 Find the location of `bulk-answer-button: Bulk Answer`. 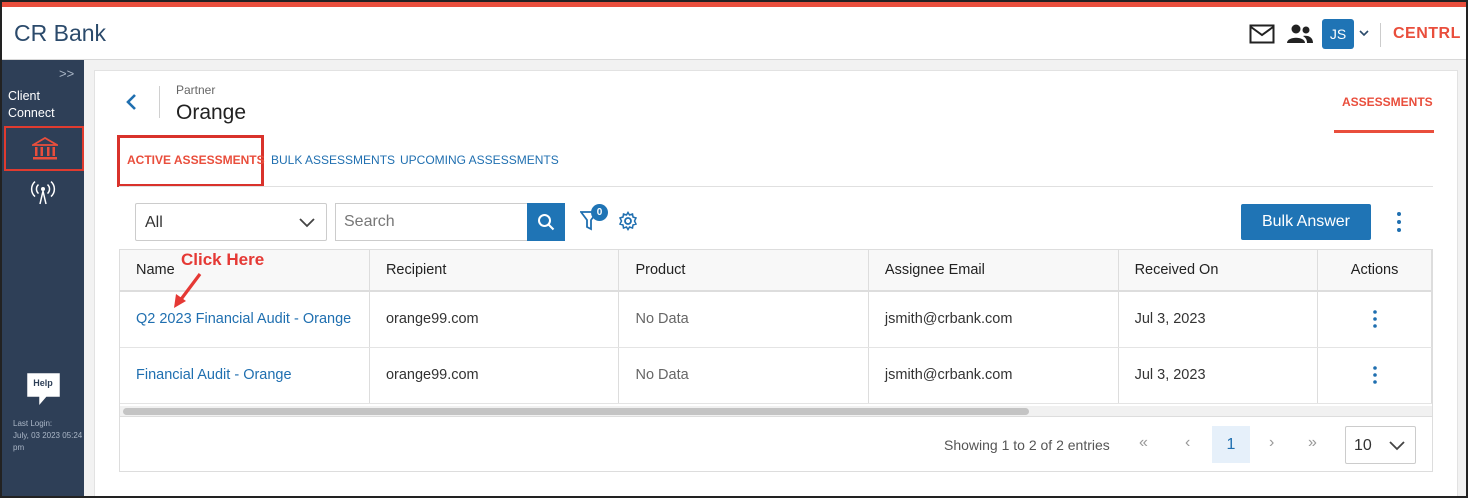

bulk-answer-button: Bulk Answer is located at coordinates (1306, 222).